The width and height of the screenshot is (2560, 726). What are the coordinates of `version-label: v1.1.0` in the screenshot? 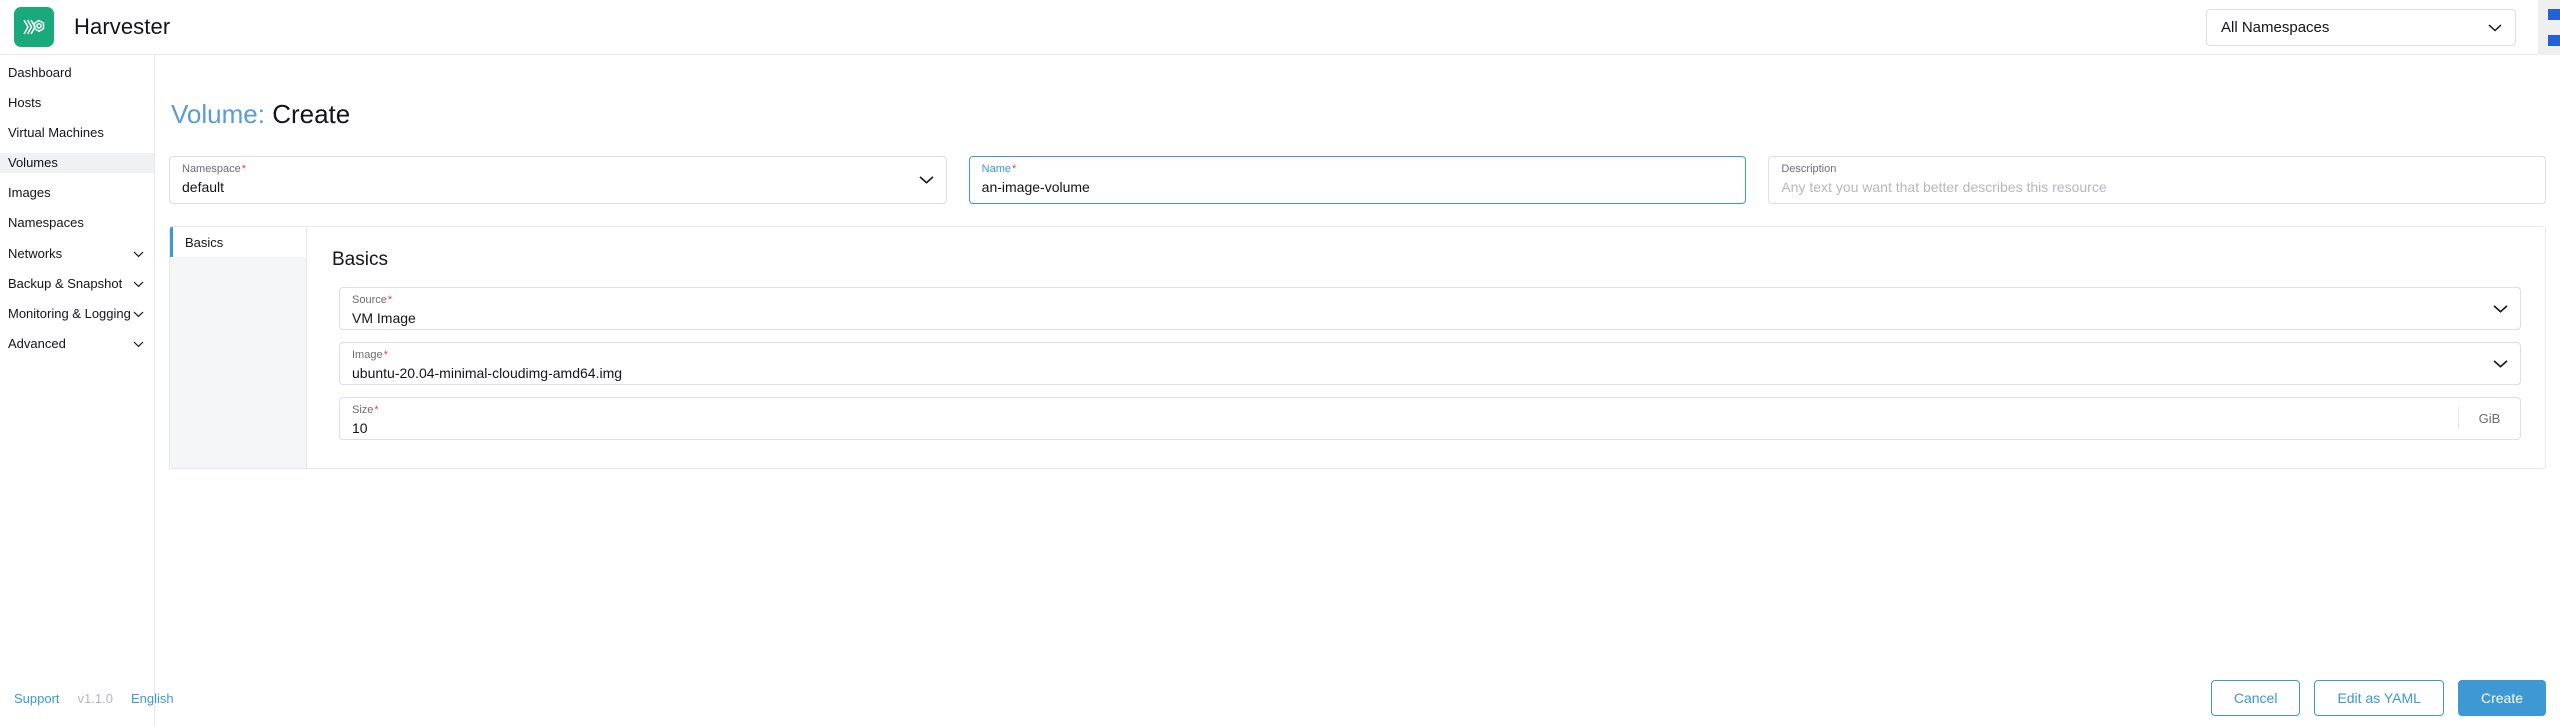 It's located at (95, 698).